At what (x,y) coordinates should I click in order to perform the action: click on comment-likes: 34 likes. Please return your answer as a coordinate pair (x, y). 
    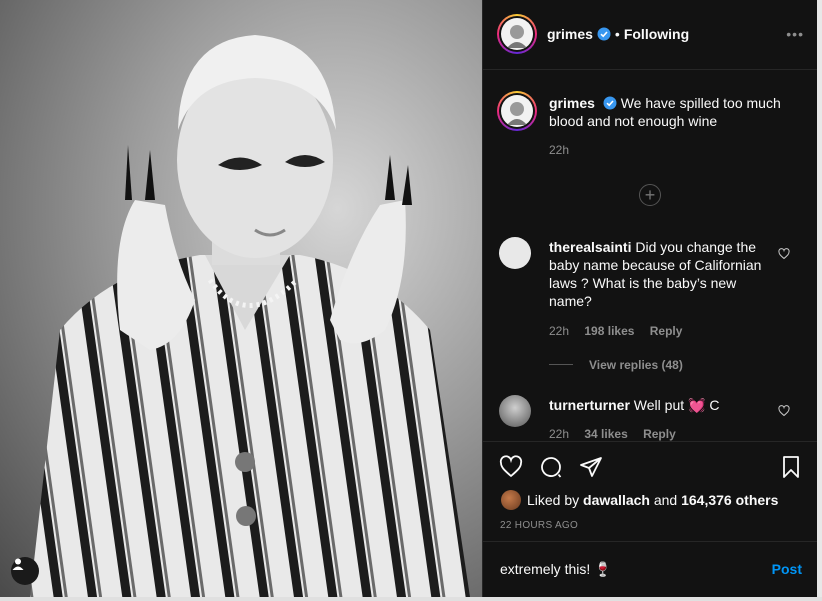
    Looking at the image, I should click on (605, 434).